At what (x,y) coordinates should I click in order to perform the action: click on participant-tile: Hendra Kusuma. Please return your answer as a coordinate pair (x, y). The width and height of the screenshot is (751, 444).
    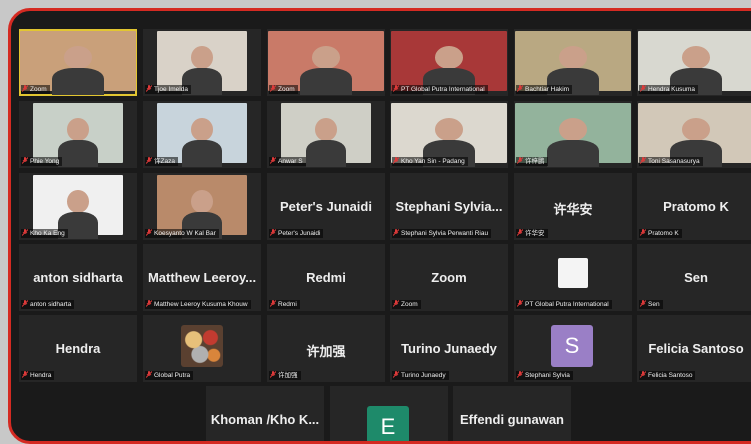
    Looking at the image, I should click on (694, 62).